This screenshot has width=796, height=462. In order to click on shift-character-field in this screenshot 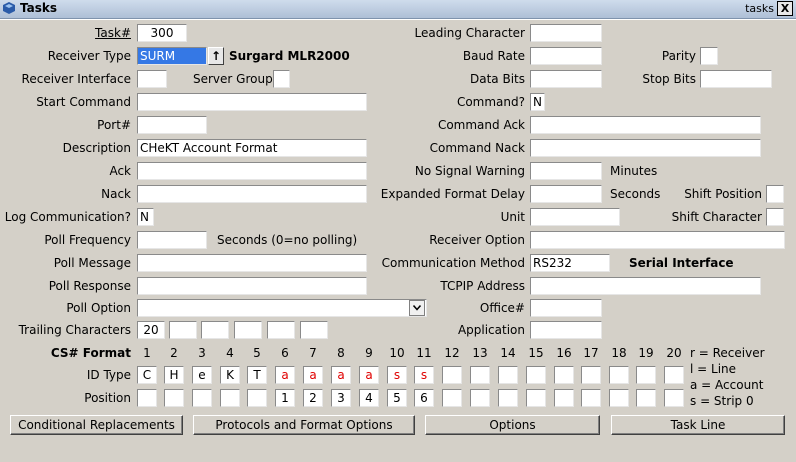, I will do `click(775, 217)`.